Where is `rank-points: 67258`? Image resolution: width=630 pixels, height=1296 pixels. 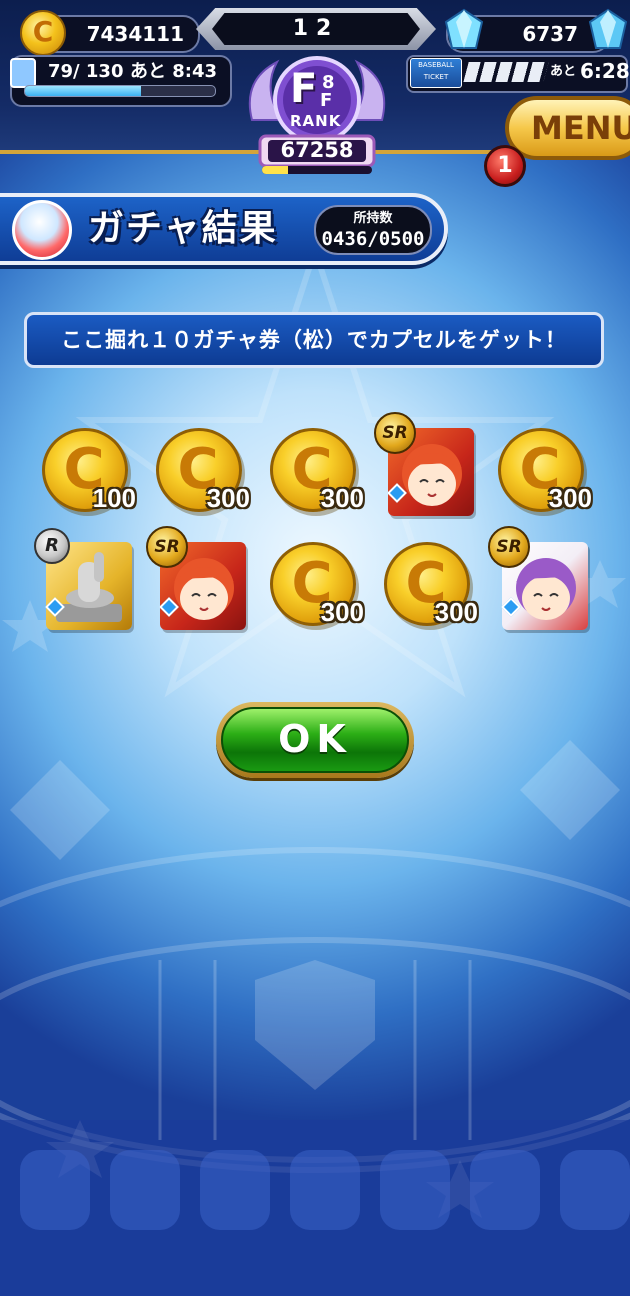
rank-points: 67258 is located at coordinates (317, 150).